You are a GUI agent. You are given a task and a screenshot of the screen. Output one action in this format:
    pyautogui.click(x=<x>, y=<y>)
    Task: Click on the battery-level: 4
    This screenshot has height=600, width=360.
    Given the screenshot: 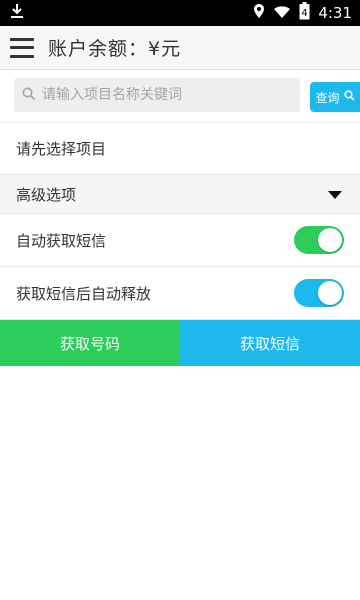 What is the action you would take?
    pyautogui.click(x=305, y=13)
    